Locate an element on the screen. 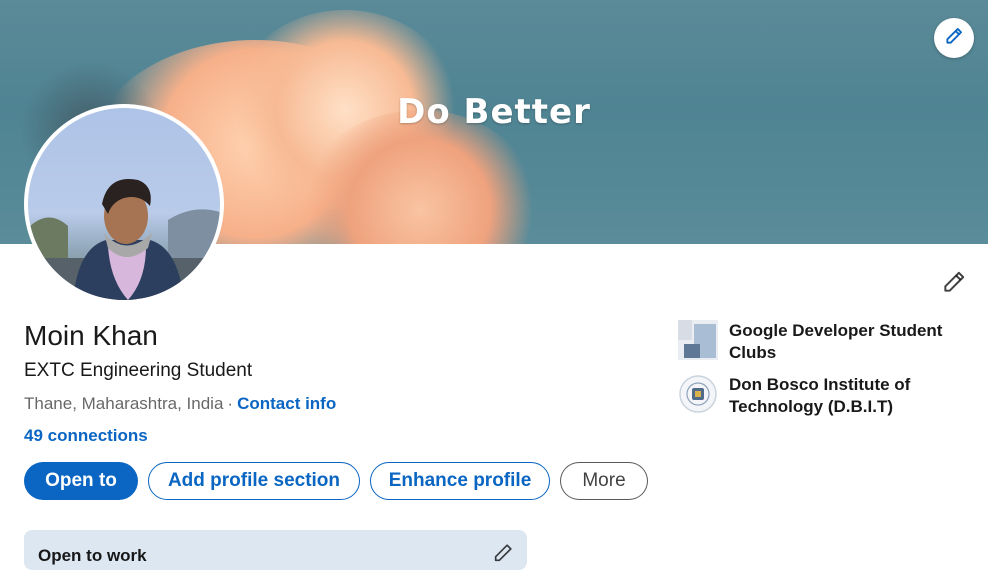  connections-link: 49 connections is located at coordinates (86, 436).